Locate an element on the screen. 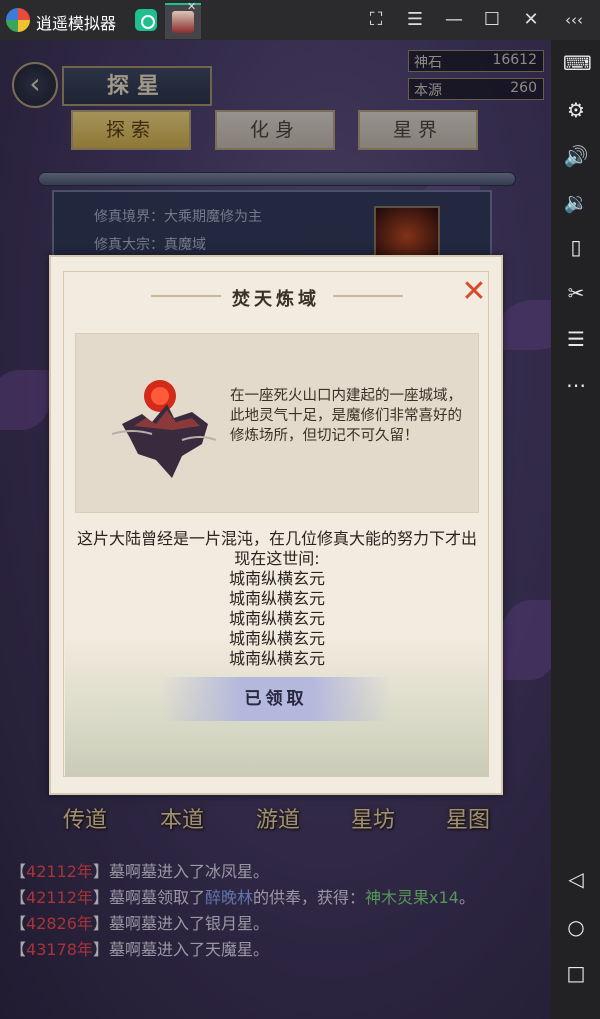 The image size is (600, 1019). emulator-titlebar: 逍遥模拟器 ✕ ⛶ ☰ — ☐ ✕ ‹‹‹ is located at coordinates (300, 20).